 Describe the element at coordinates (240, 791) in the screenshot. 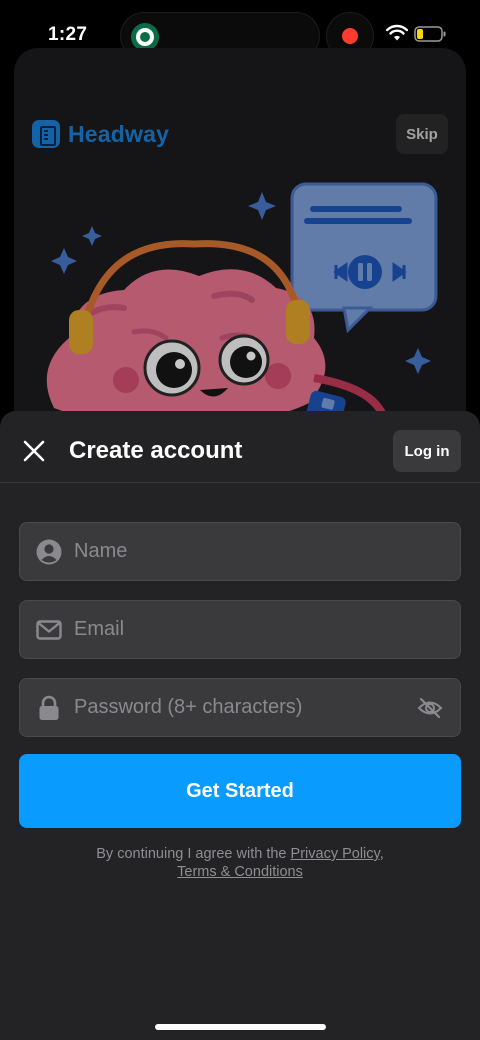

I see `get-started-button: Get Started` at that location.